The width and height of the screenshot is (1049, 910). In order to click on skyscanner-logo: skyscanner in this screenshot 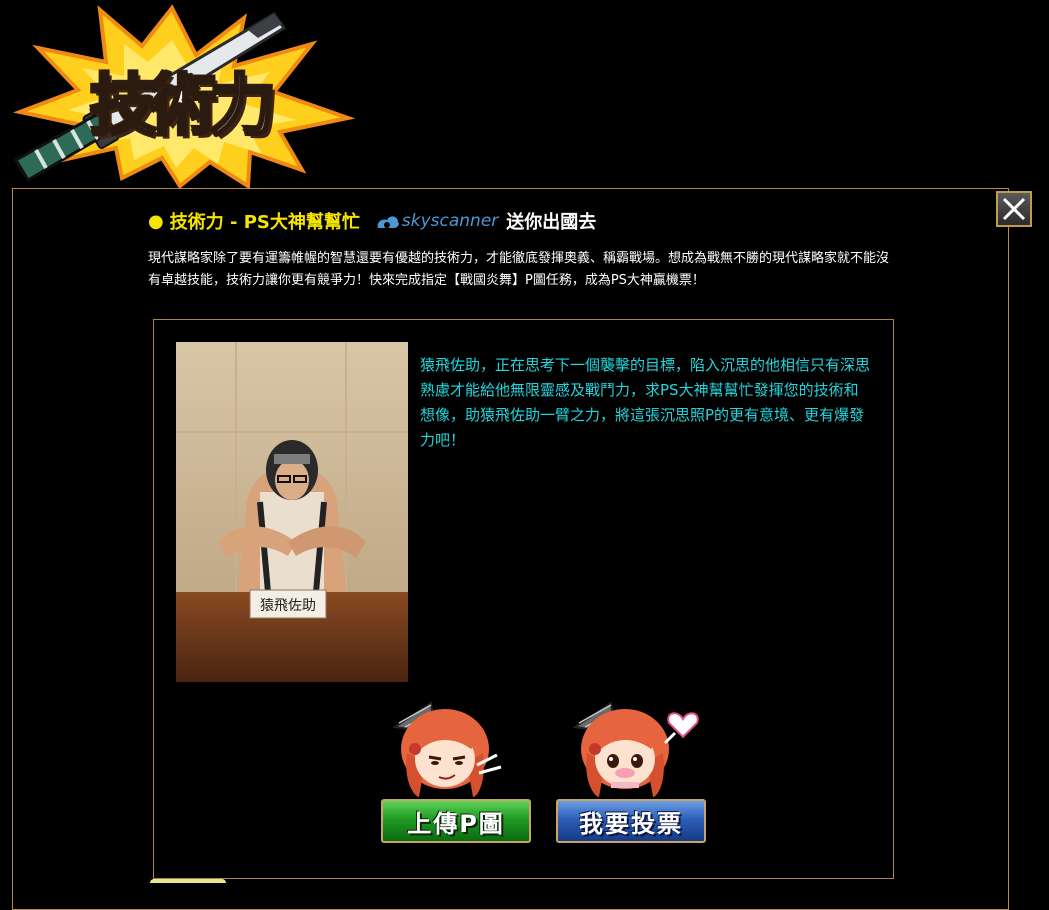, I will do `click(436, 221)`.